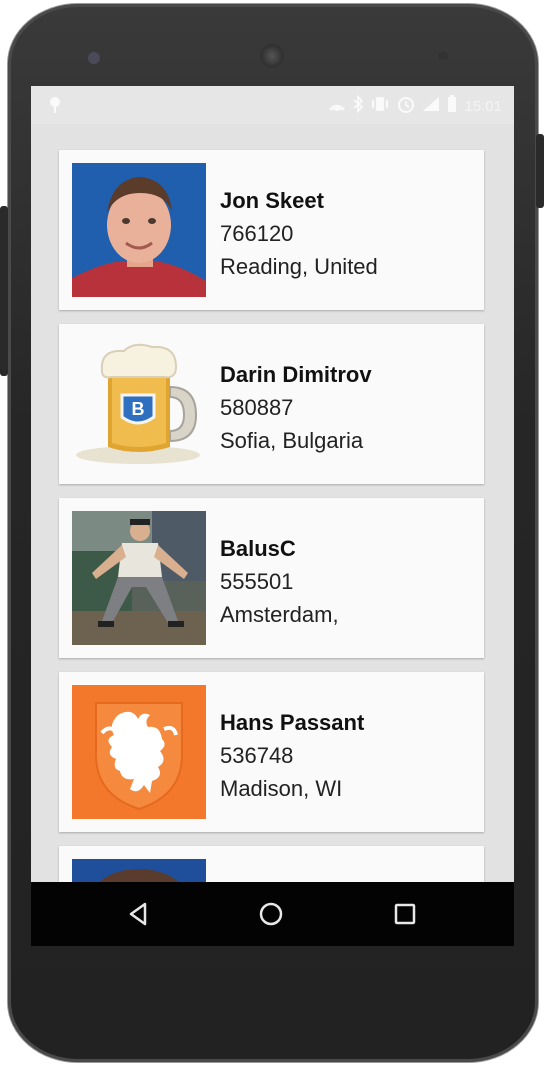 The image size is (554, 1070). I want to click on user-location: Amsterdam,, so click(279, 614).